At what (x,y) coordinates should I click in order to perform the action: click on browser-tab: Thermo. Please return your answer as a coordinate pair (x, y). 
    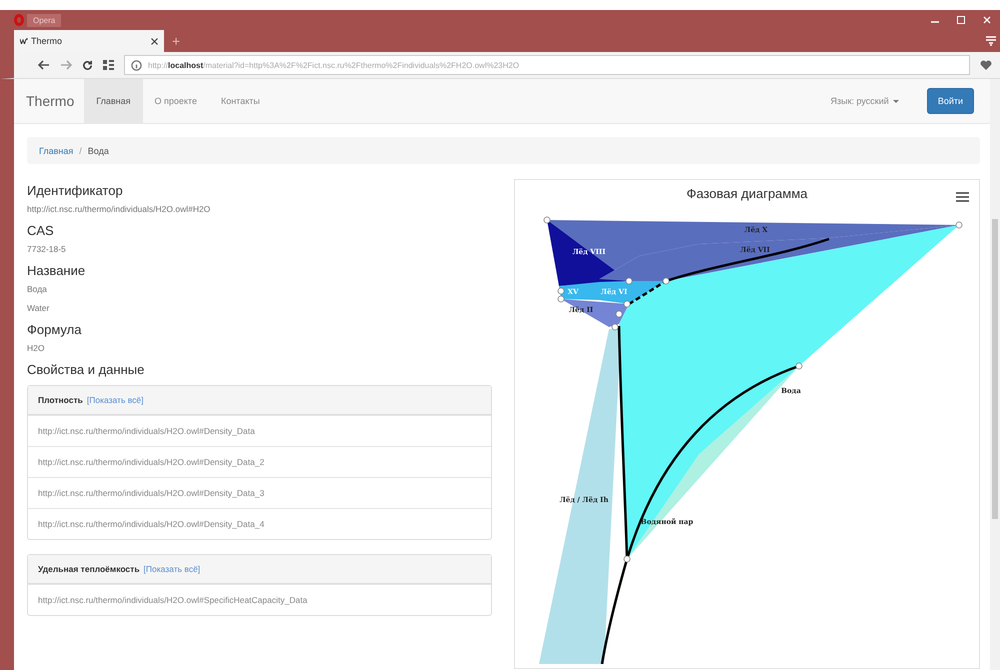
    Looking at the image, I should click on (89, 41).